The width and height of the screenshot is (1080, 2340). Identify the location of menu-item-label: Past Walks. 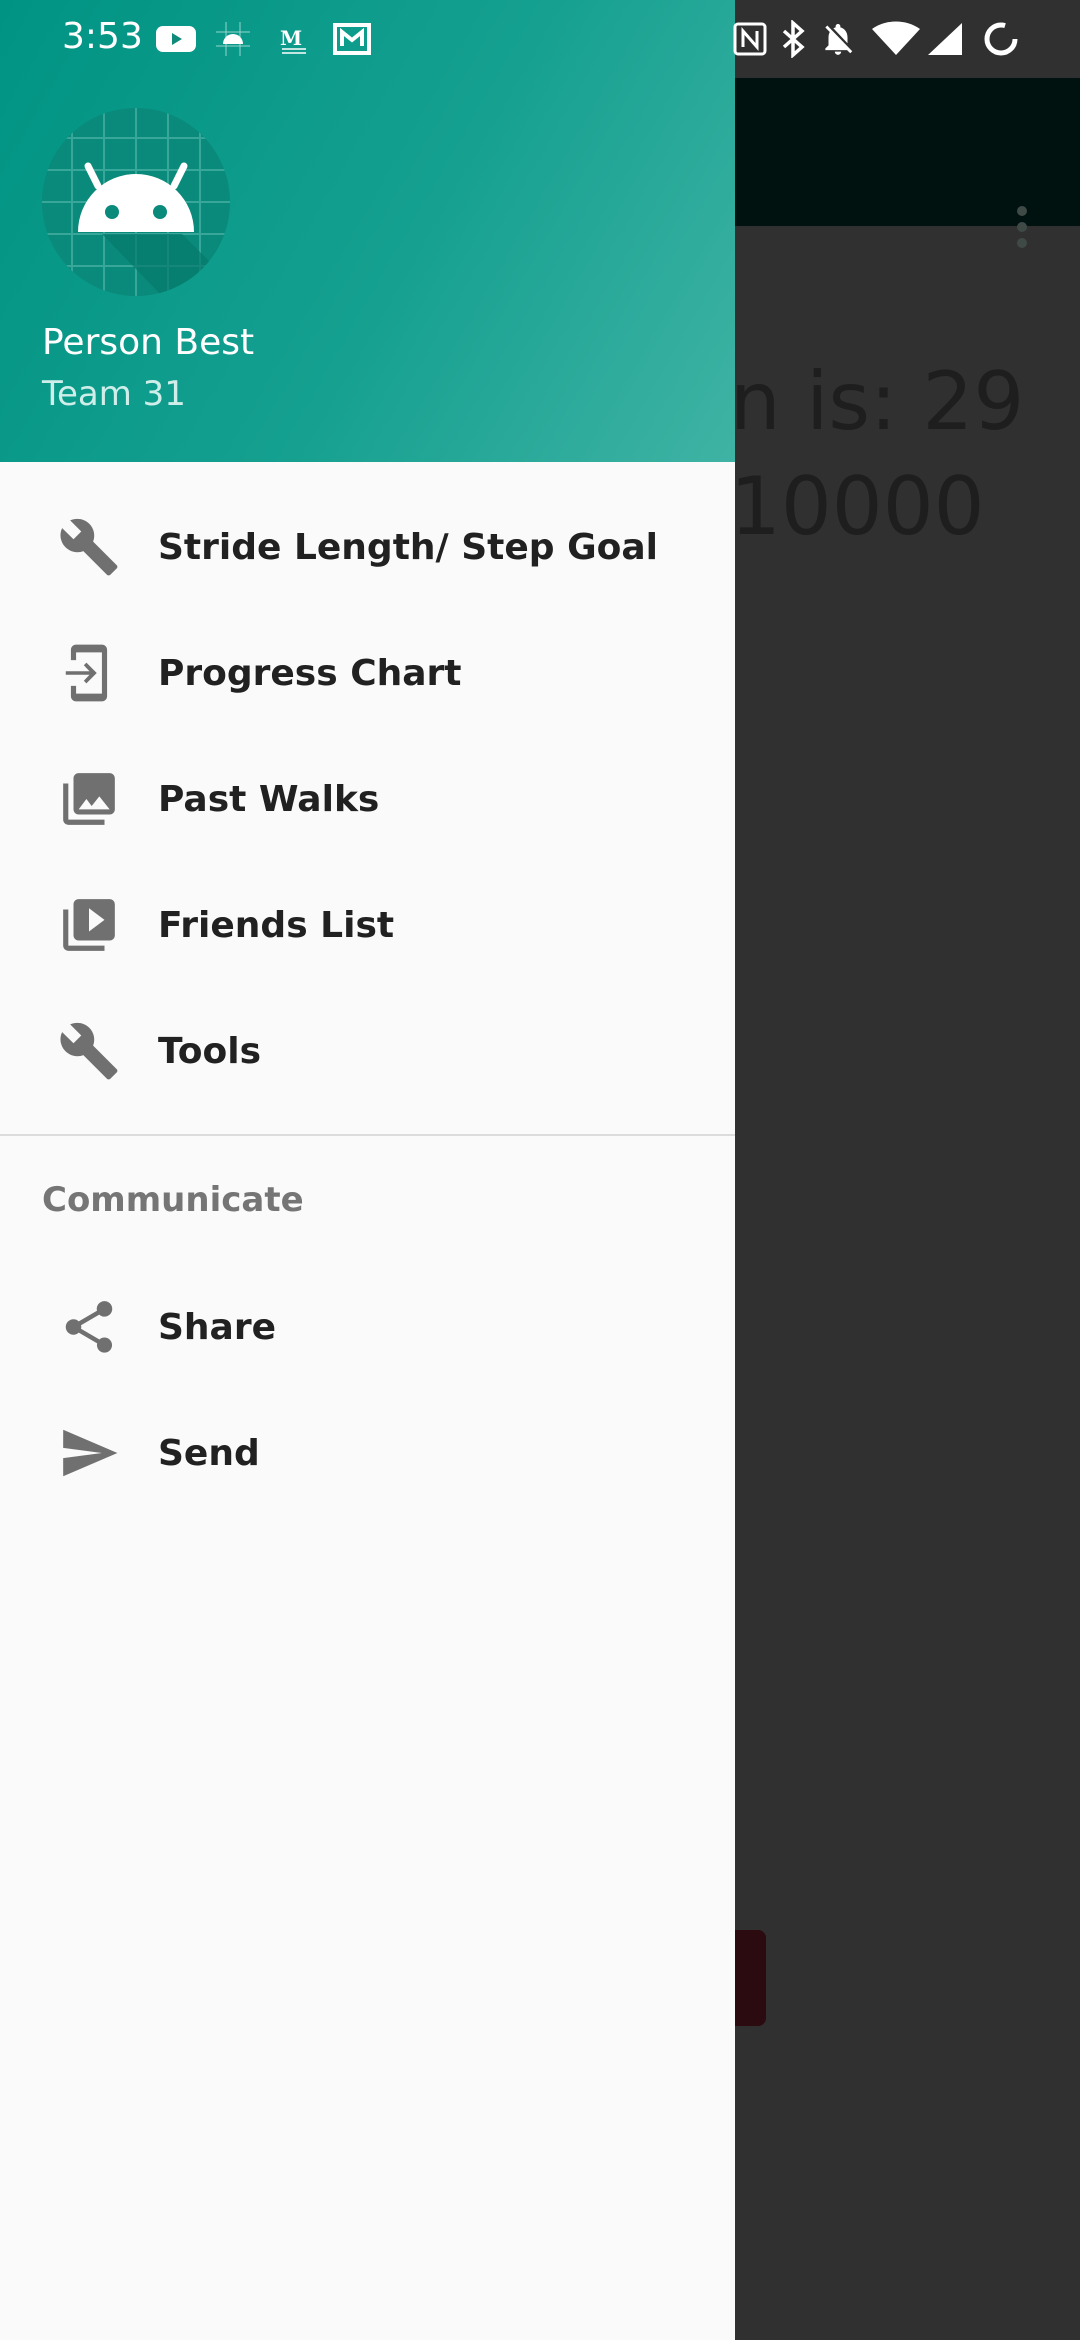
(269, 799).